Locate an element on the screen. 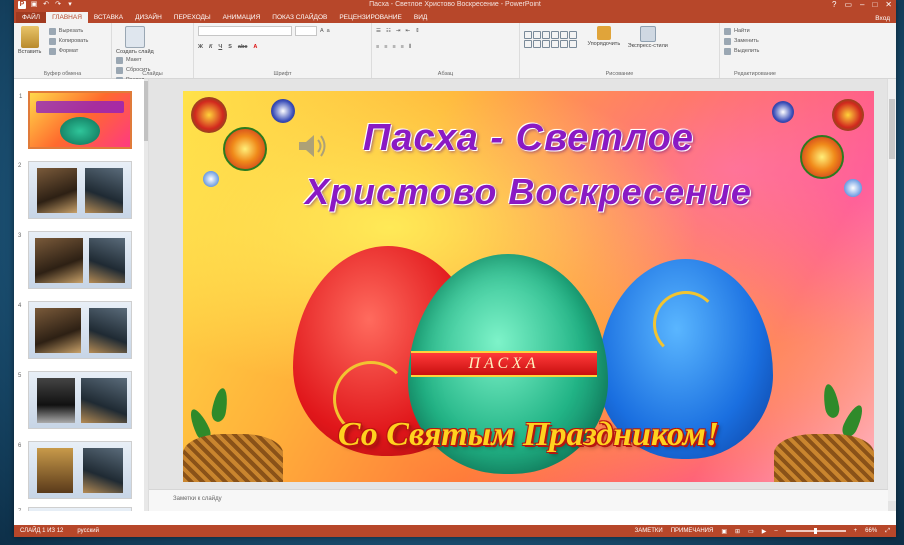  slide-thumbnail: 3 is located at coordinates (75, 260).